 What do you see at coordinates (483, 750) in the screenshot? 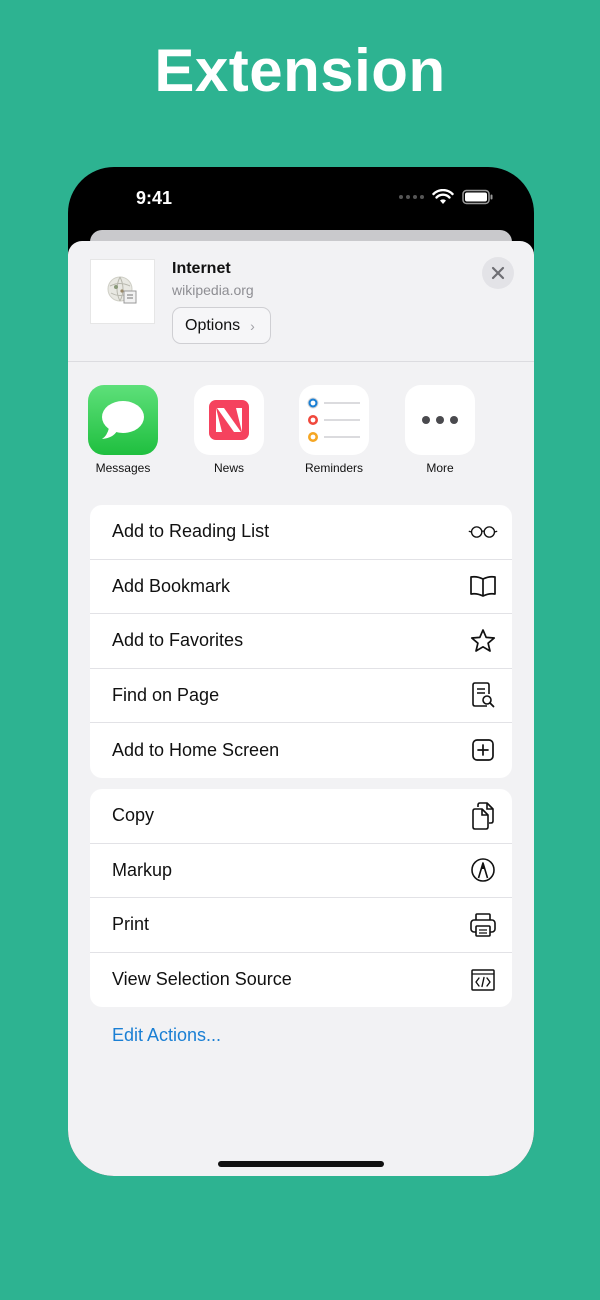
I see `plus-square-icon` at bounding box center [483, 750].